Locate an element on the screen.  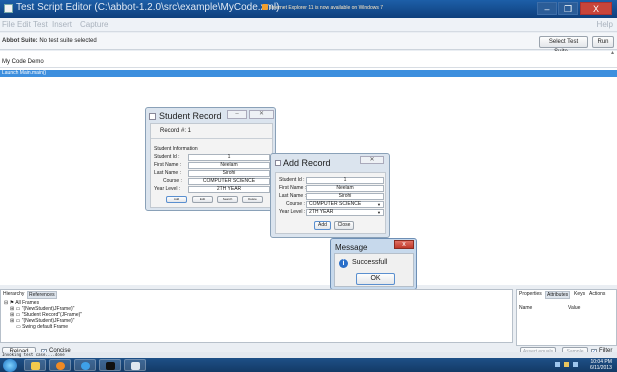
last-name-field: Sirohi is located at coordinates (229, 173).